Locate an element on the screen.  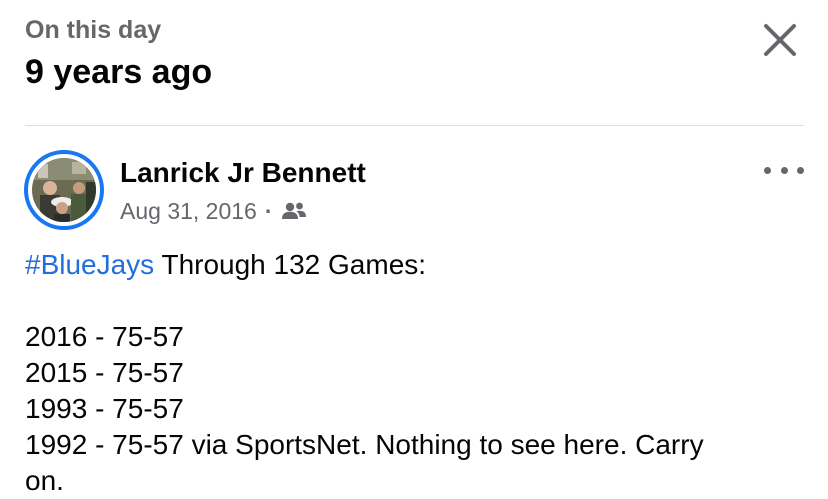
post-line: 2015 - 75-57 is located at coordinates (104, 372).